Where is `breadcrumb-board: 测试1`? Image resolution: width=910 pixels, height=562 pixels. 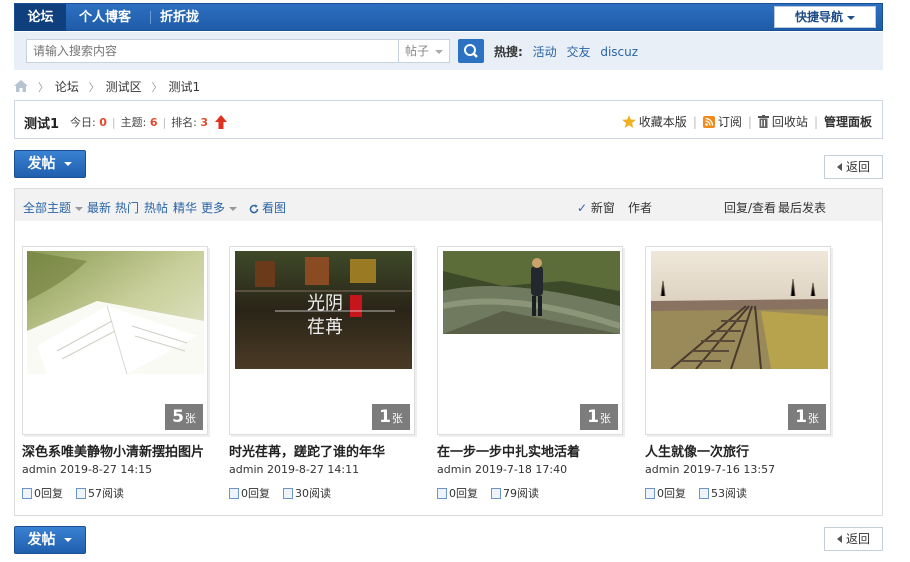 breadcrumb-board: 测试1 is located at coordinates (185, 87).